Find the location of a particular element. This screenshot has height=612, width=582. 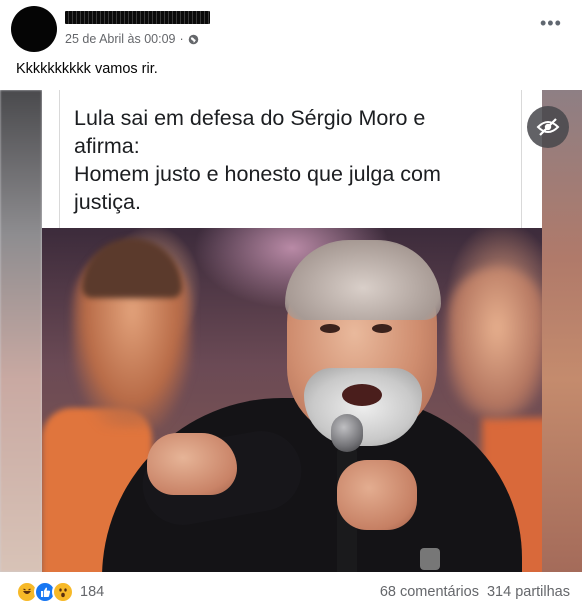

post-timestamp: 25 de Abril às 00:09 is located at coordinates (120, 39).